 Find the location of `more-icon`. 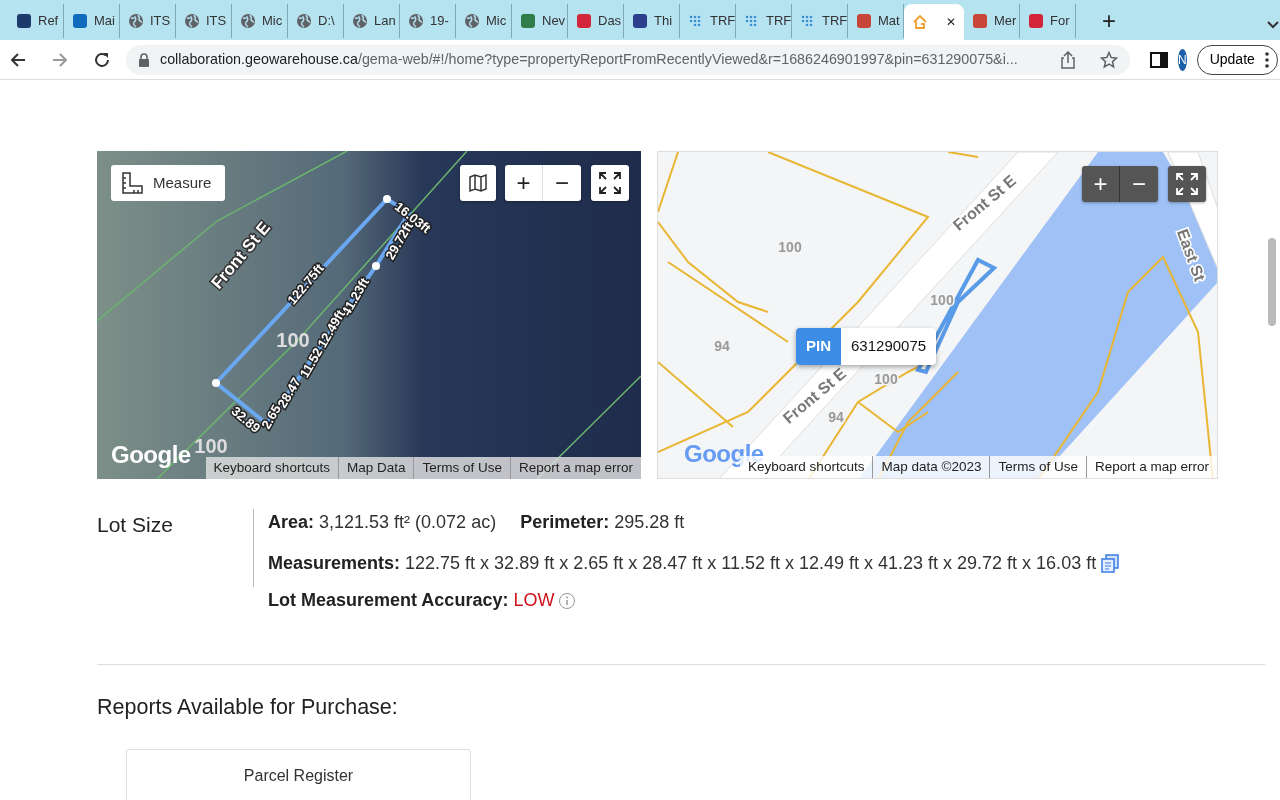

more-icon is located at coordinates (1266, 59).